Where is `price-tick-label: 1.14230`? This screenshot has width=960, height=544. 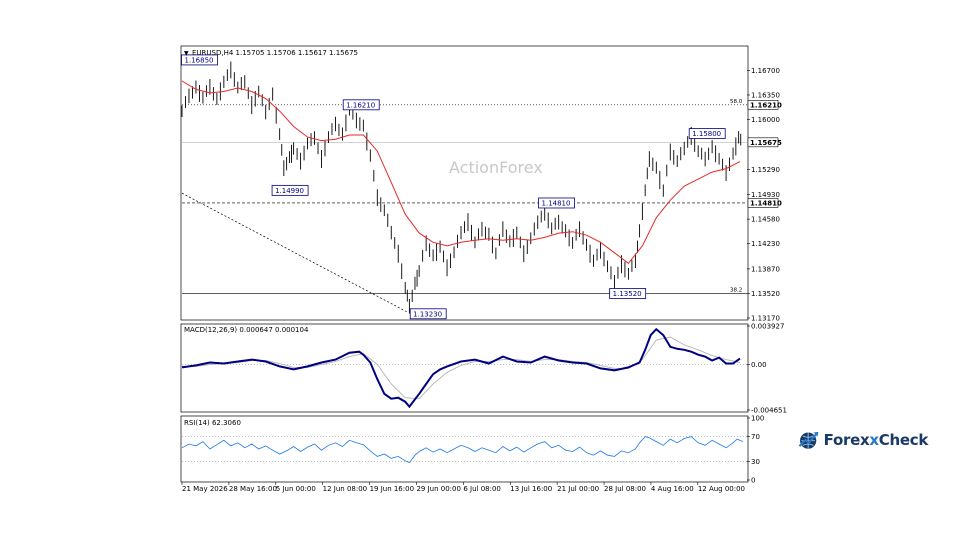
price-tick-label: 1.14230 is located at coordinates (765, 244).